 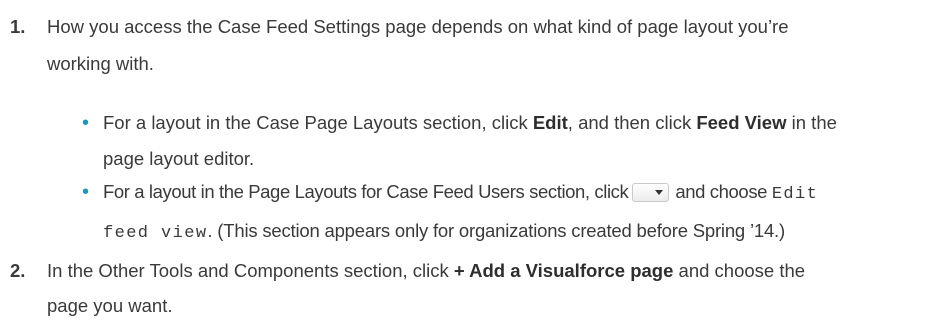 I want to click on text-run: and choose, so click(x=721, y=191).